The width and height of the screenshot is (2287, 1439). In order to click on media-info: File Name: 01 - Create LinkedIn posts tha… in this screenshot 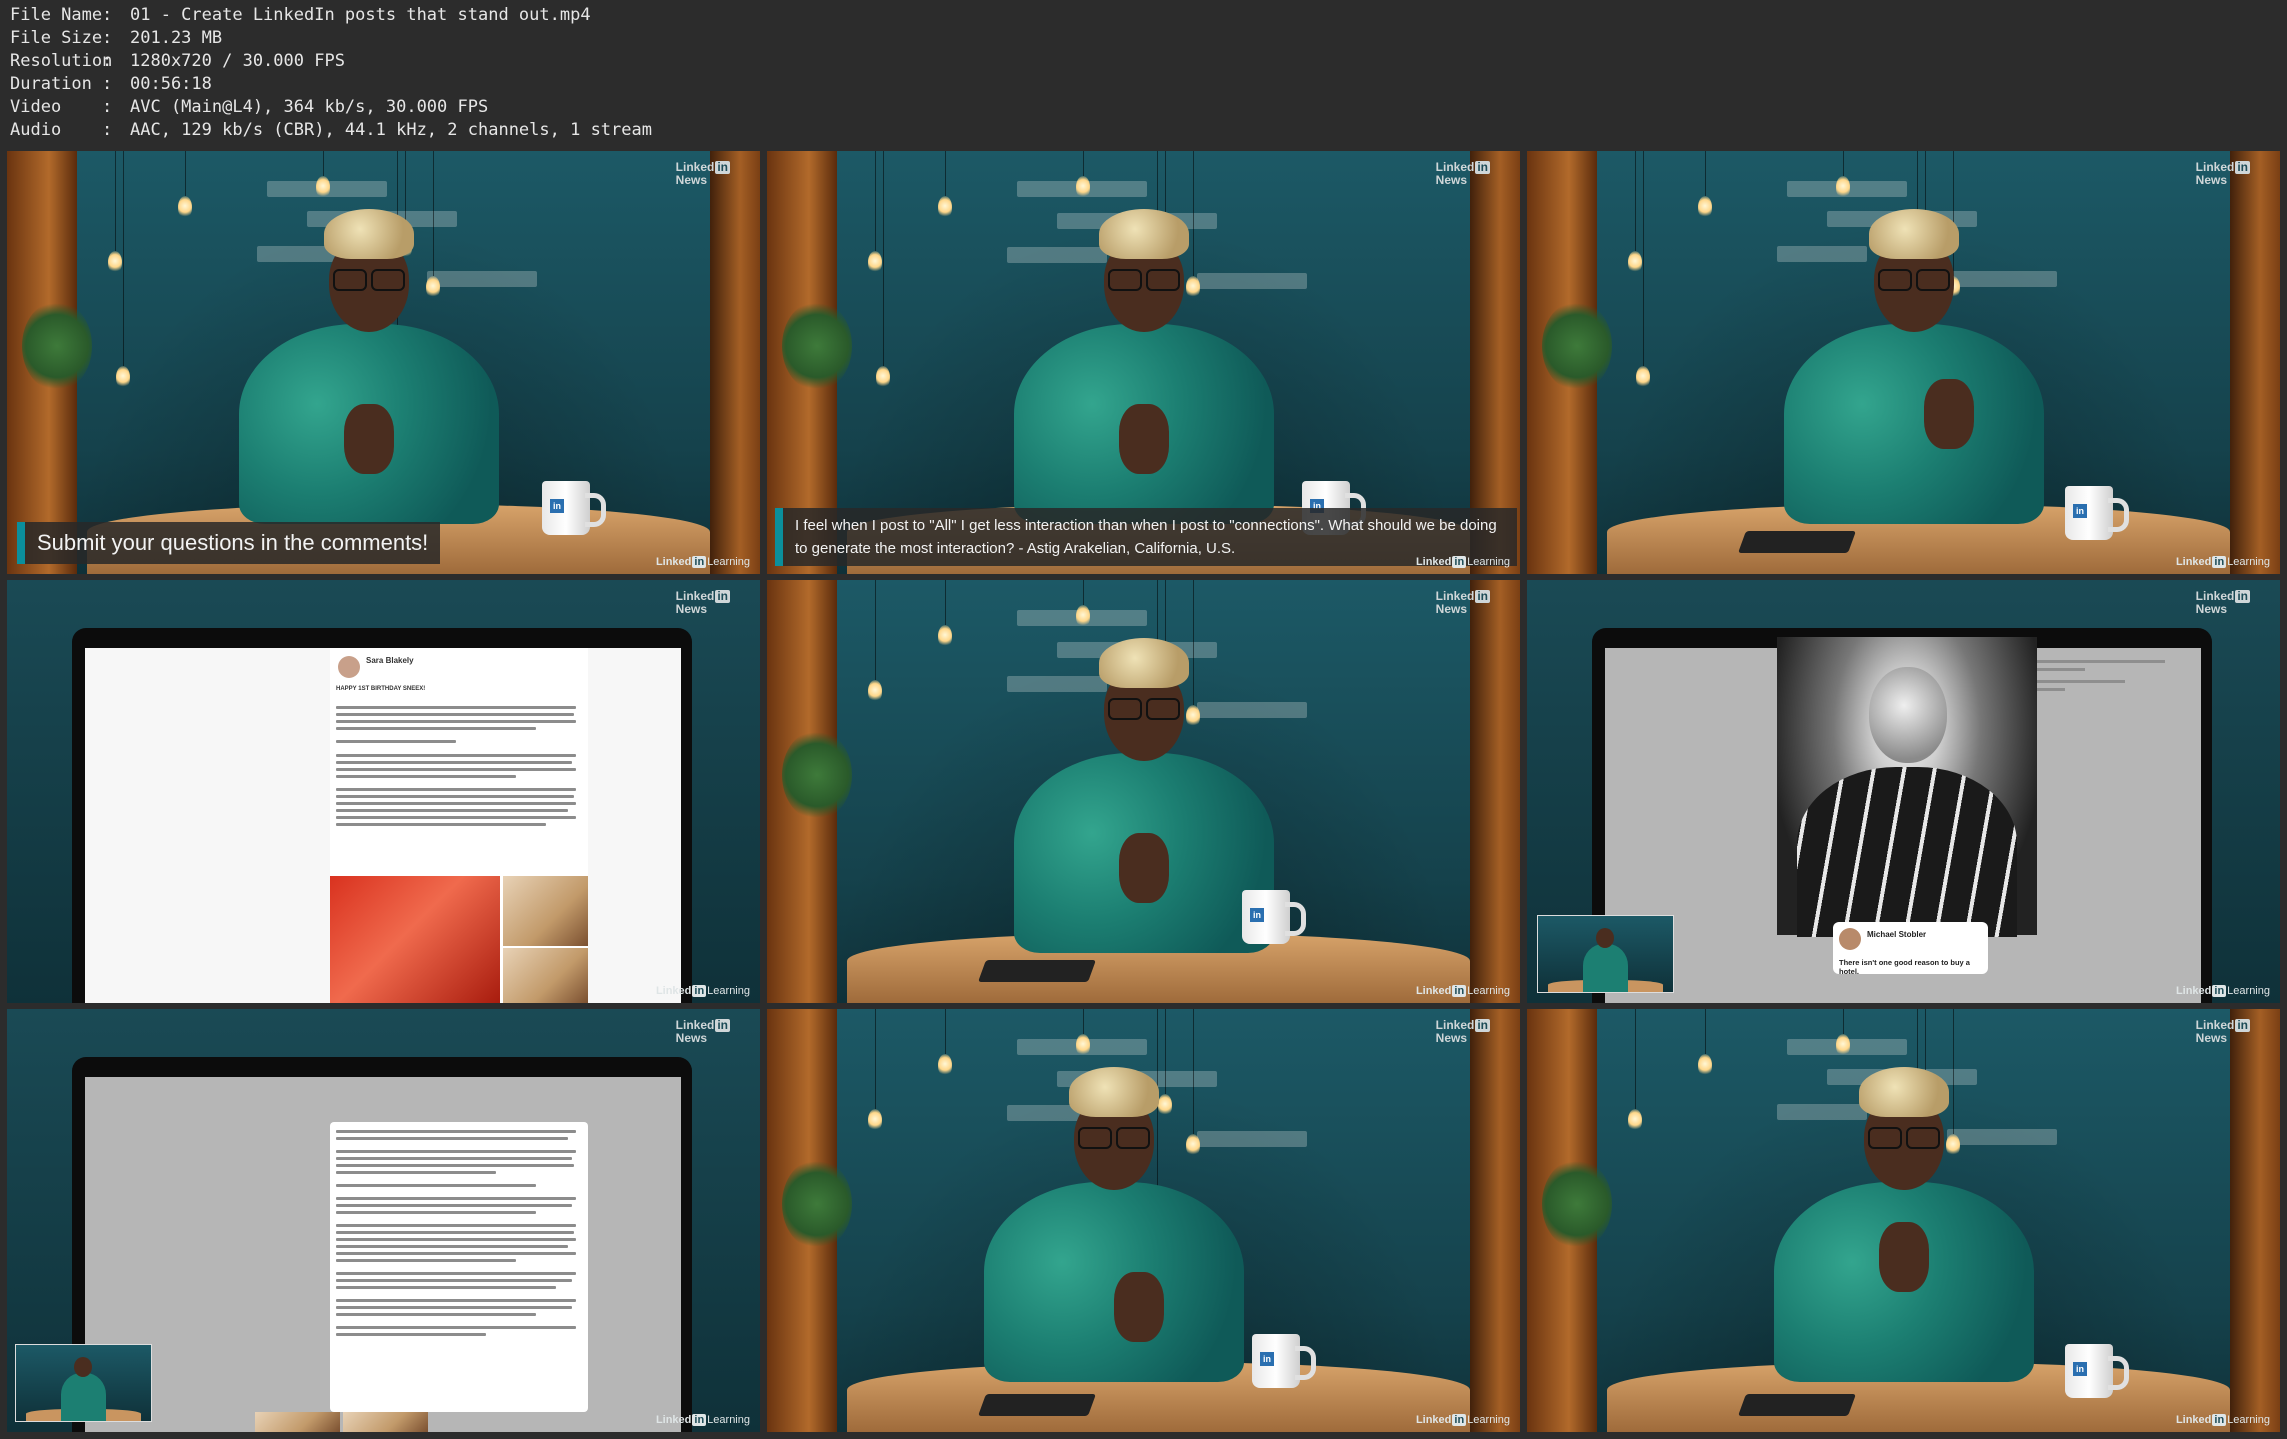, I will do `click(331, 73)`.